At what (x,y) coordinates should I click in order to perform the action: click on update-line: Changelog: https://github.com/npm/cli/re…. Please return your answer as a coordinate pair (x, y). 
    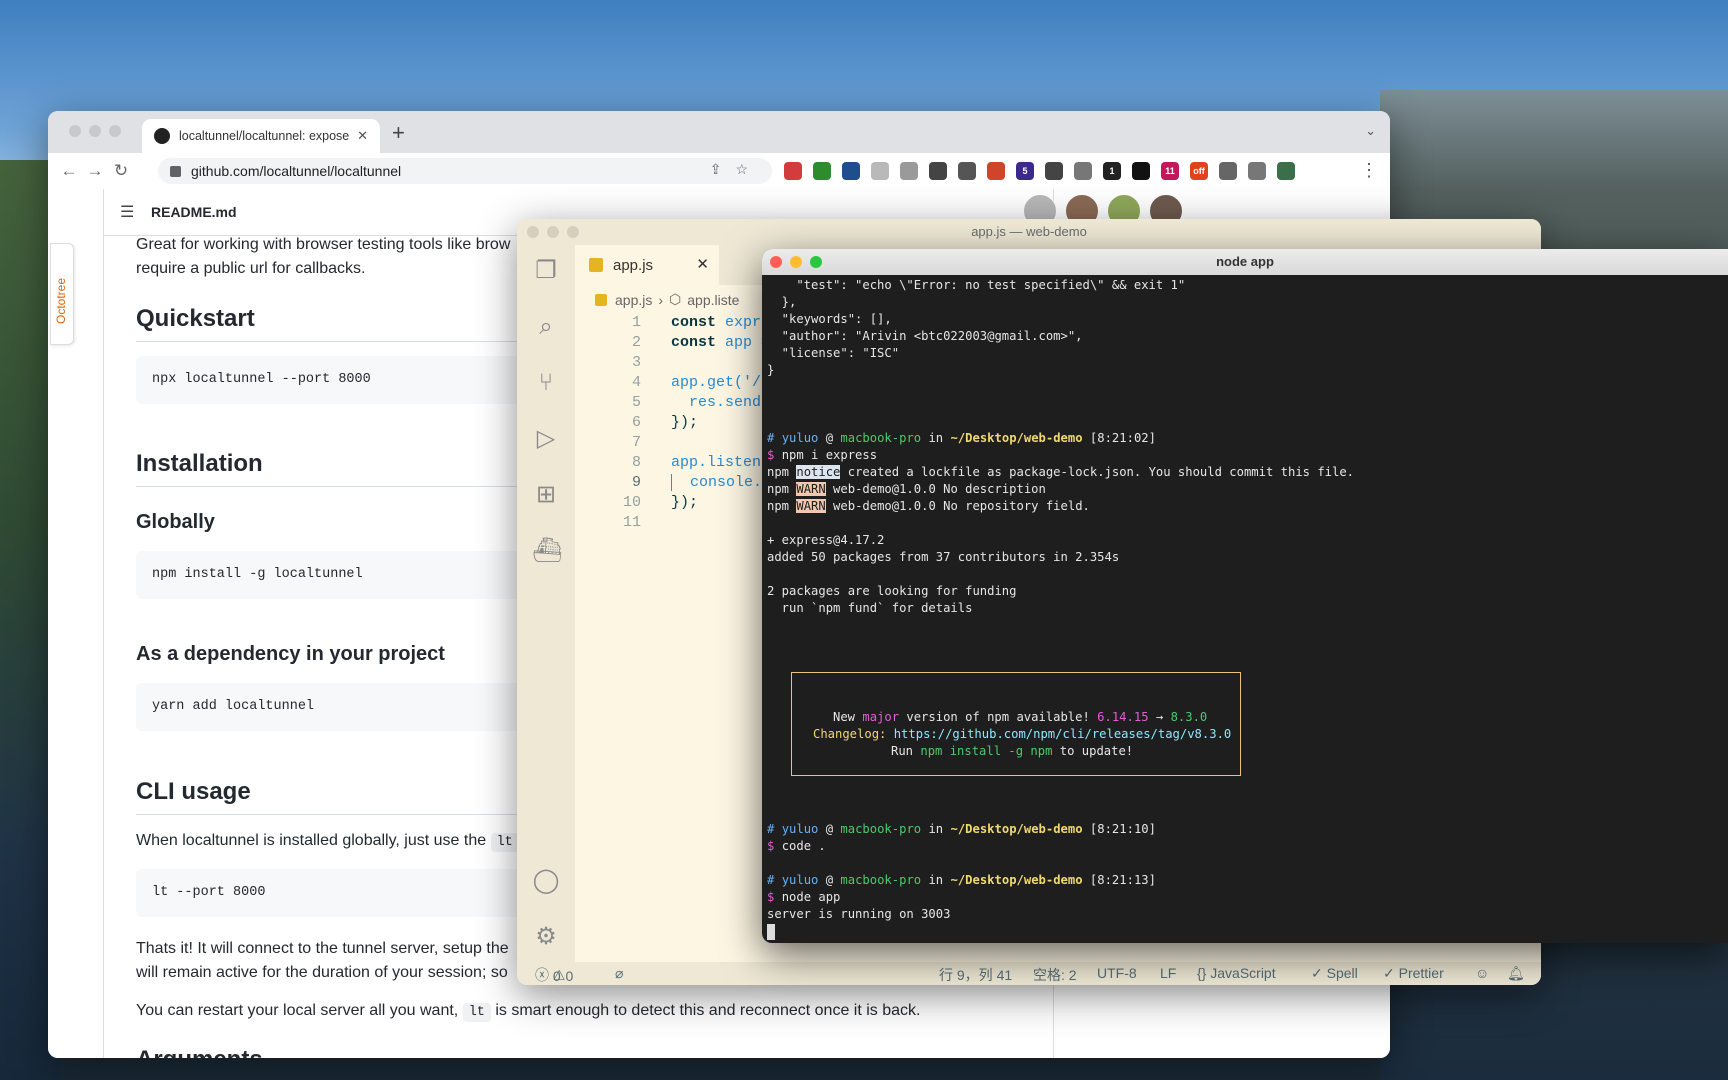
    Looking at the image, I should click on (1022, 734).